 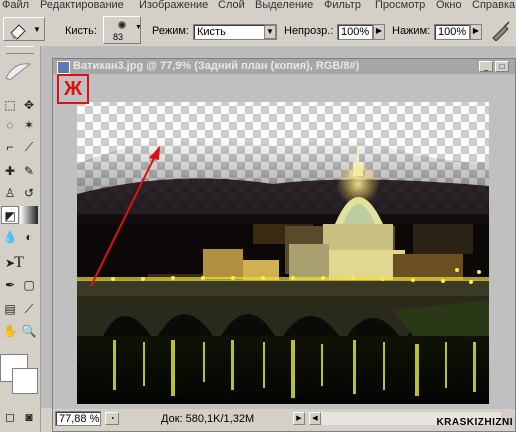 I want to click on menu-item-layer: Слой, so click(x=231, y=5).